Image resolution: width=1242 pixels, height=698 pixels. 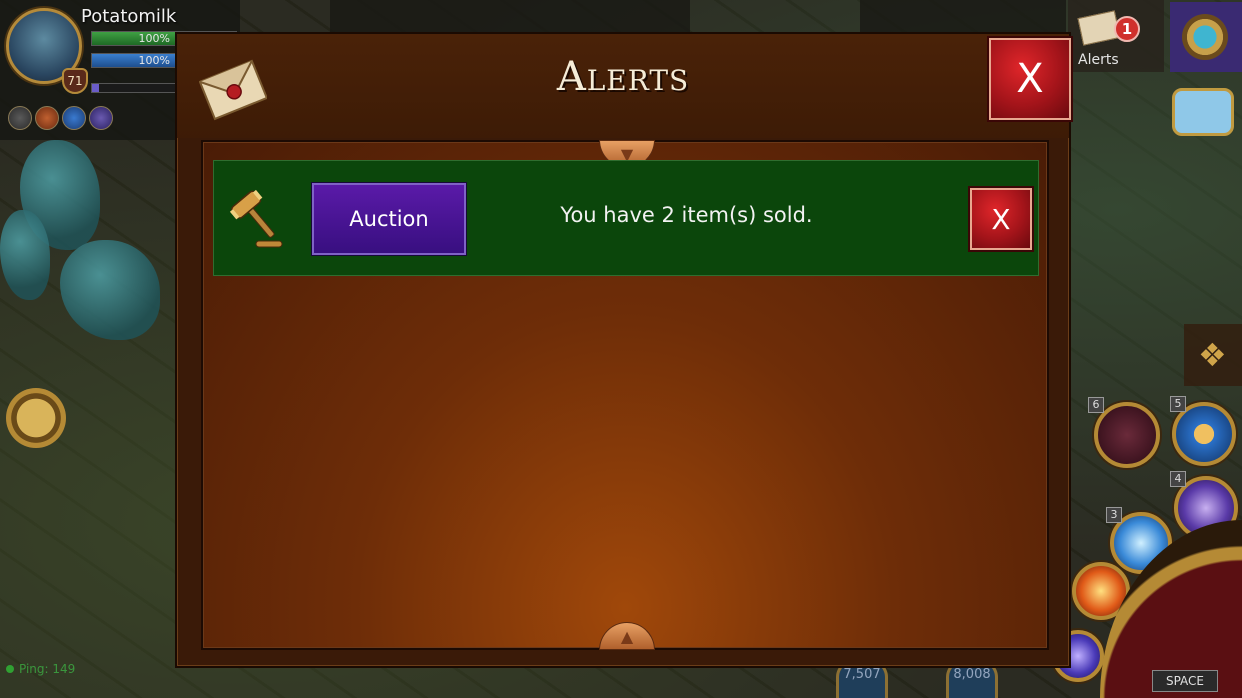 What do you see at coordinates (1178, 479) in the screenshot?
I see `skill-slot-number: 4` at bounding box center [1178, 479].